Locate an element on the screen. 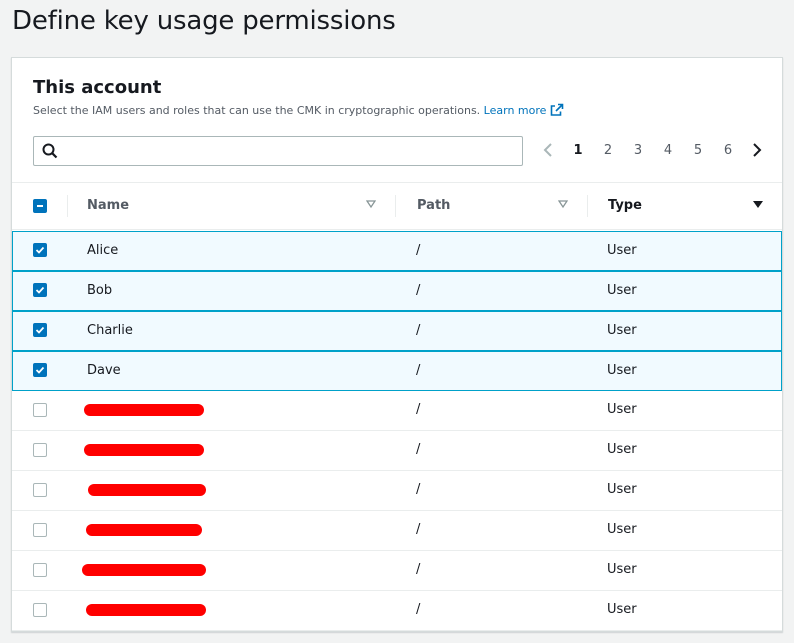  page-1: 1 is located at coordinates (578, 150).